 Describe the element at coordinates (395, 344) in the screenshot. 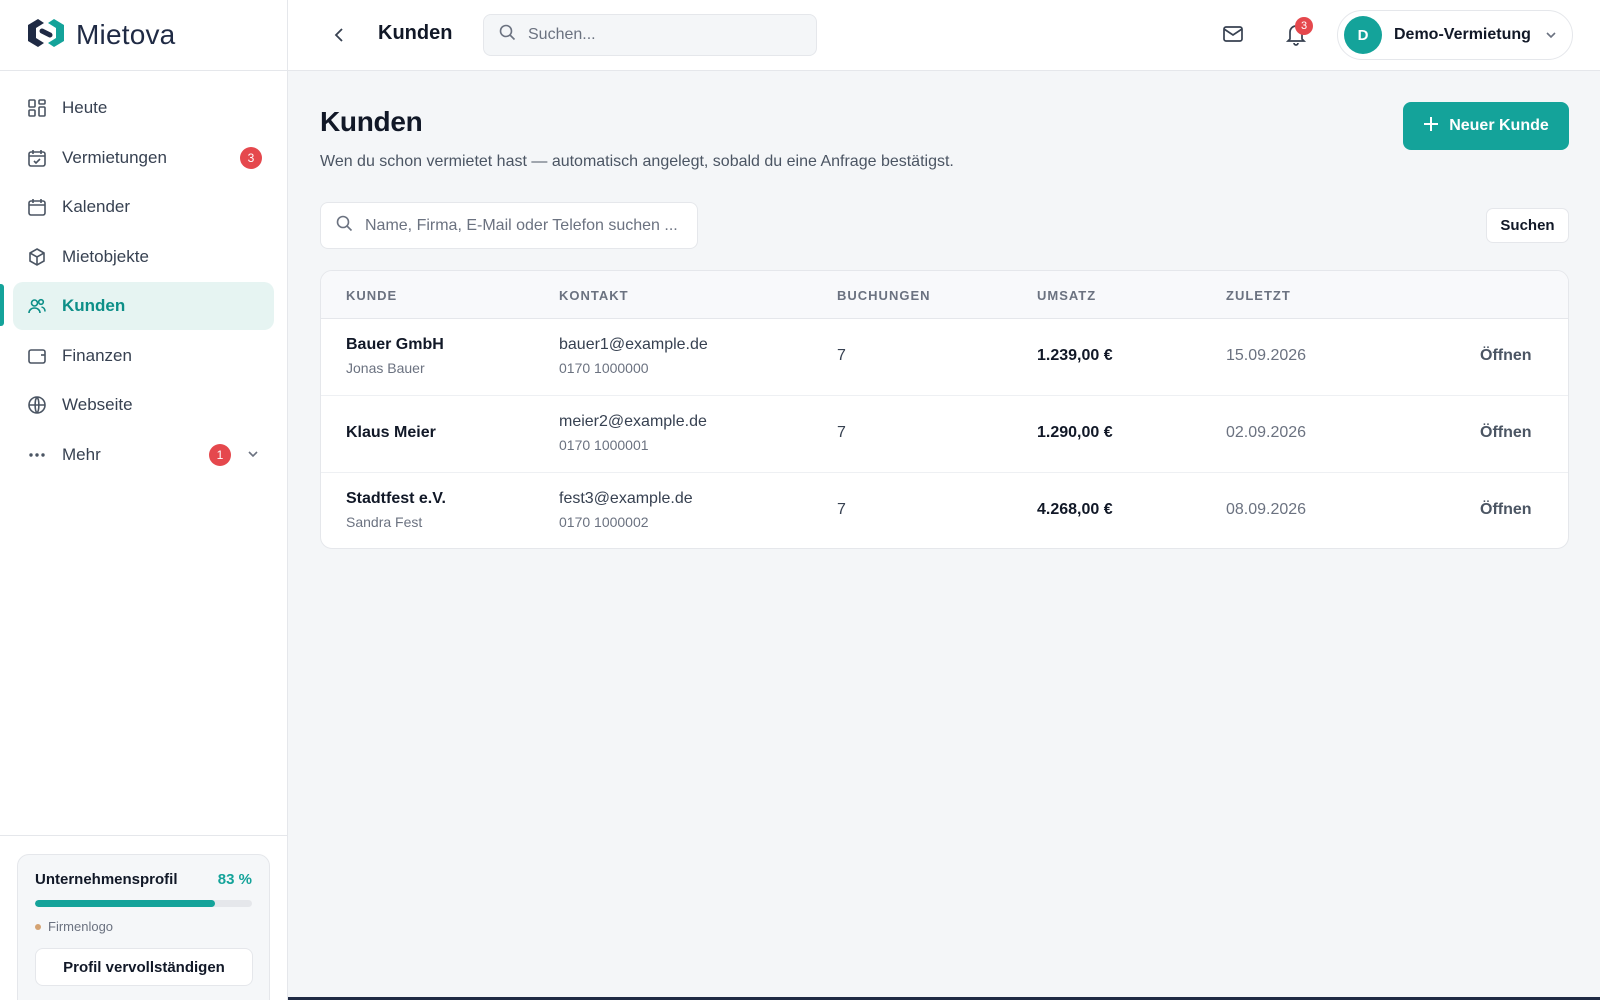

I see `customer-name: Bauer GmbH` at that location.